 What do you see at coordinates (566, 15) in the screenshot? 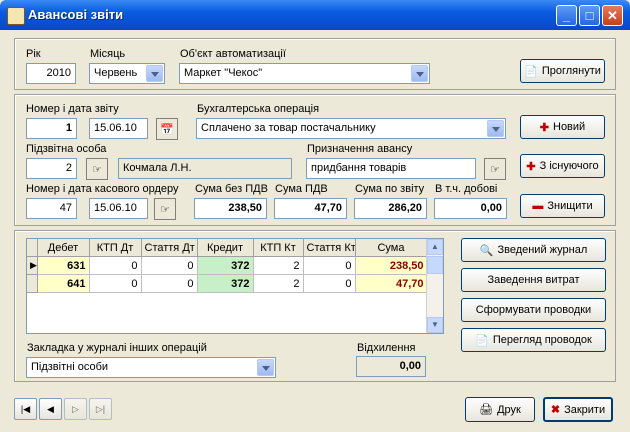
I see `minimize-button: _` at bounding box center [566, 15].